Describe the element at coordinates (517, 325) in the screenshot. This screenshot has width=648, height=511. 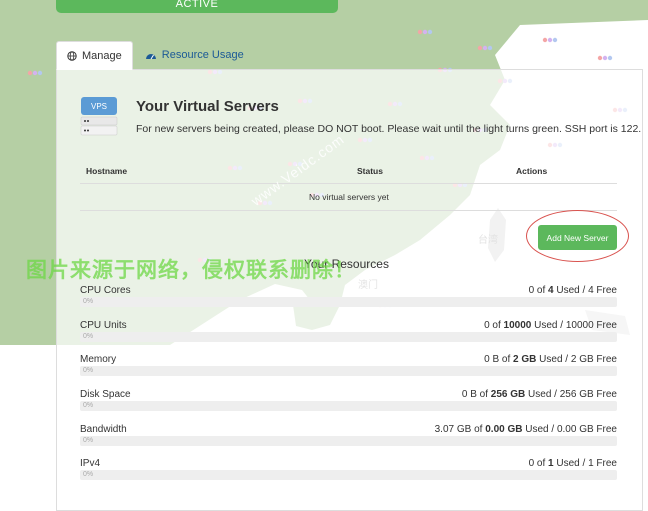
I see `resource-total: 10000` at that location.